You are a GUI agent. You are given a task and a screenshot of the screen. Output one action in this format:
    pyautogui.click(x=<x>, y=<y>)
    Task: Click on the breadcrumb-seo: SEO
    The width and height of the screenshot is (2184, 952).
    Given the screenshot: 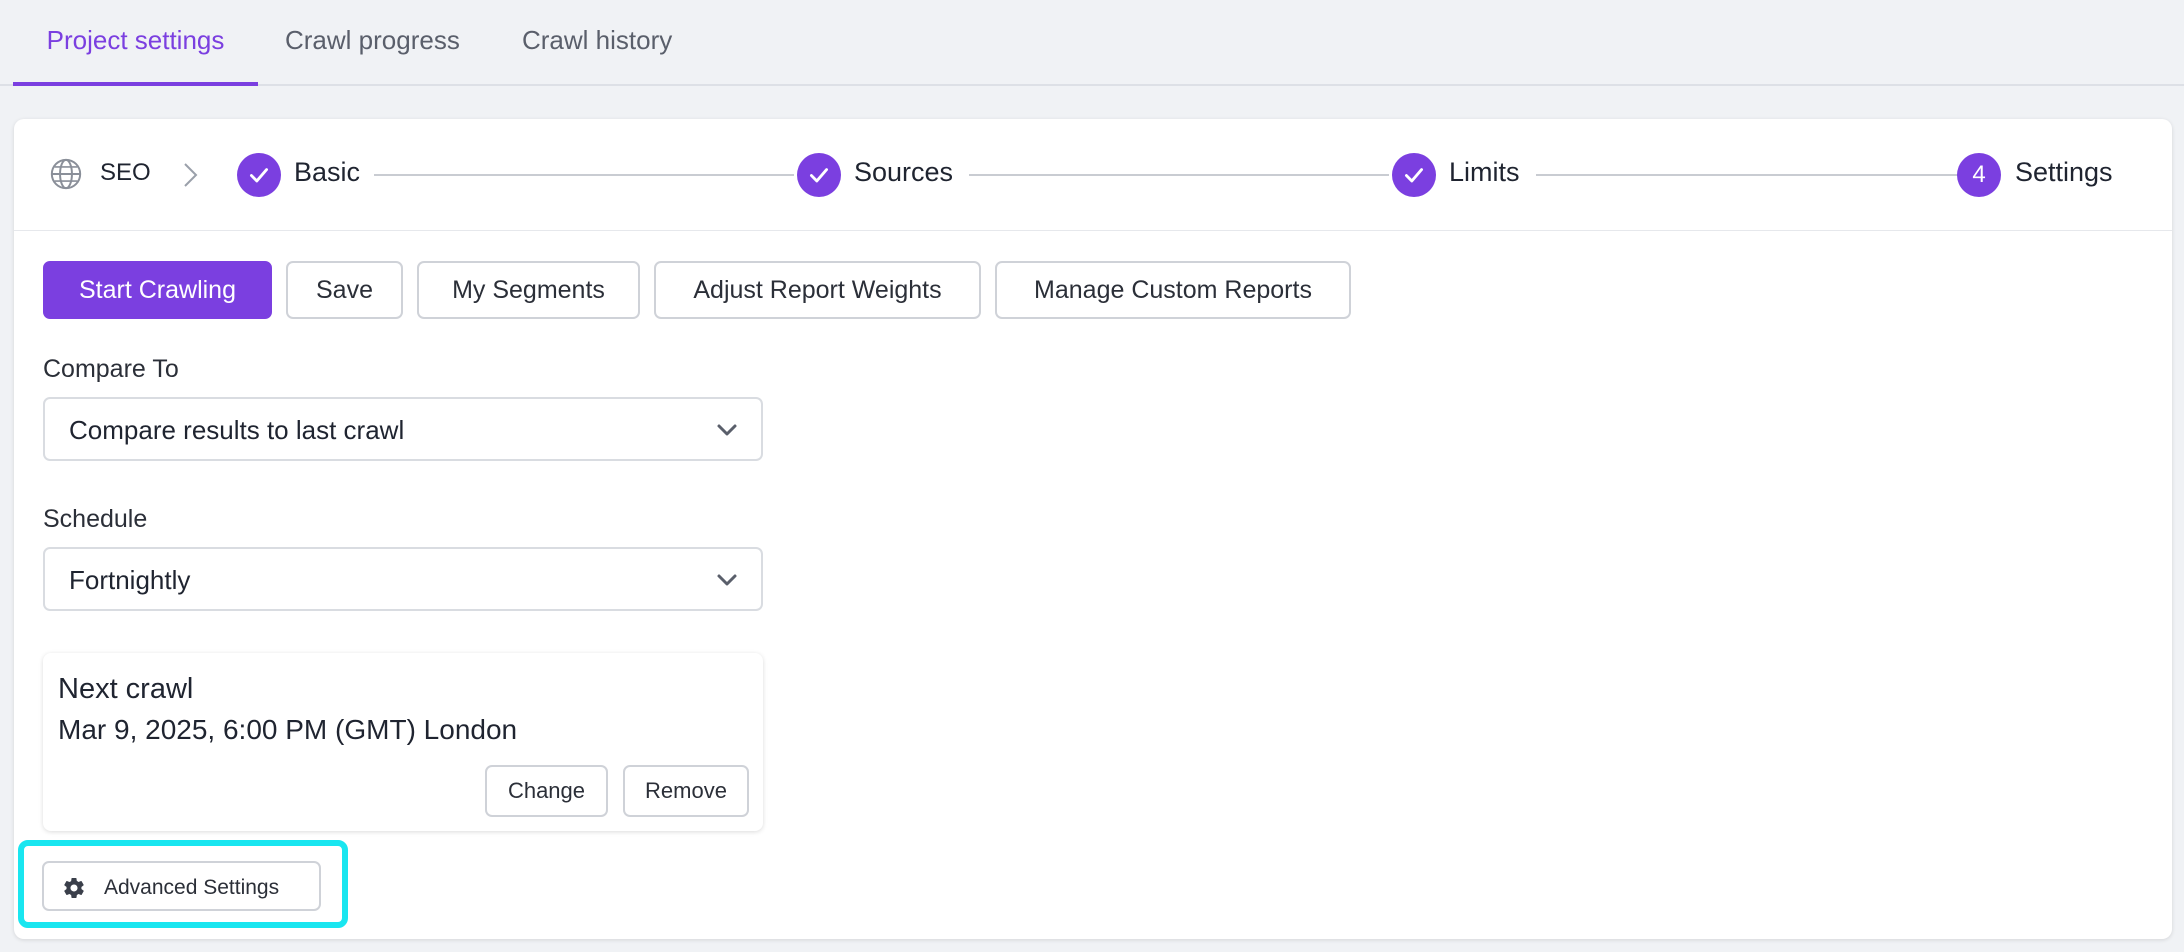 What is the action you would take?
    pyautogui.click(x=125, y=173)
    